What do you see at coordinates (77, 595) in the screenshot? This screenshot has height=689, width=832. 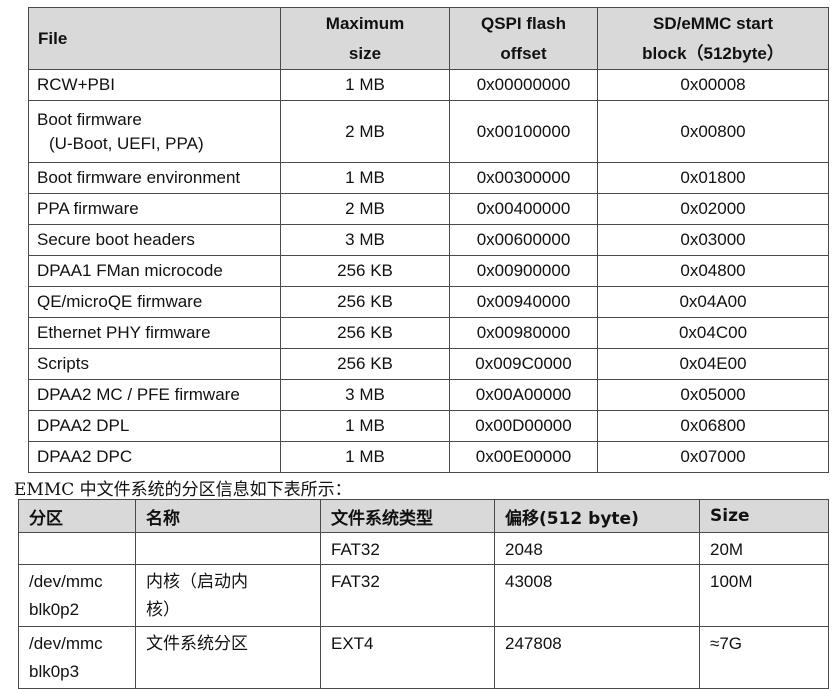 I see `cell-partition: /dev/mmc blk0p2` at bounding box center [77, 595].